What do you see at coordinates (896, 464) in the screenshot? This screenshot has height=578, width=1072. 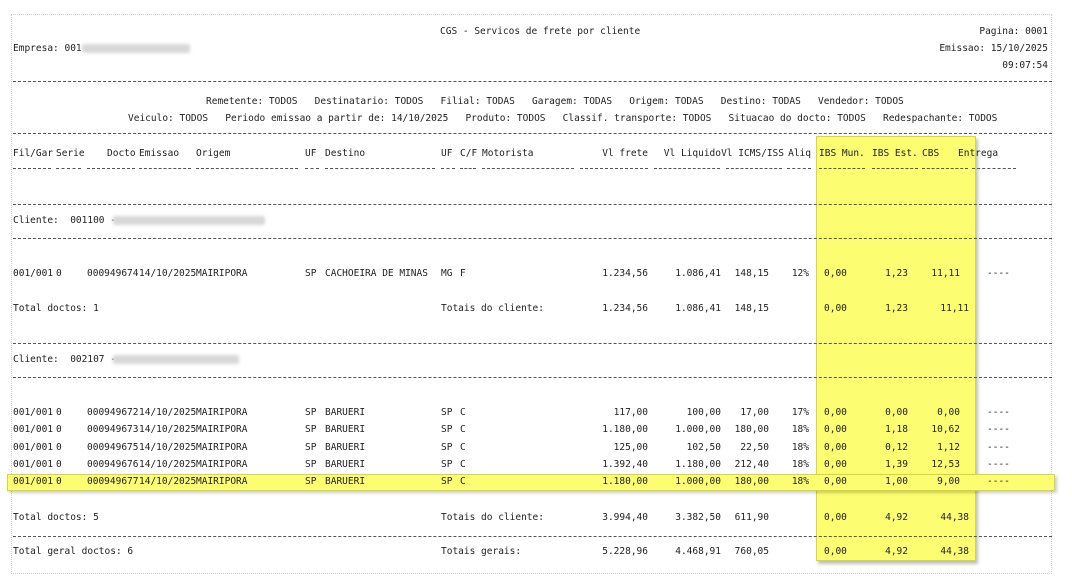 I see `cell-ibs-est: 1,39` at bounding box center [896, 464].